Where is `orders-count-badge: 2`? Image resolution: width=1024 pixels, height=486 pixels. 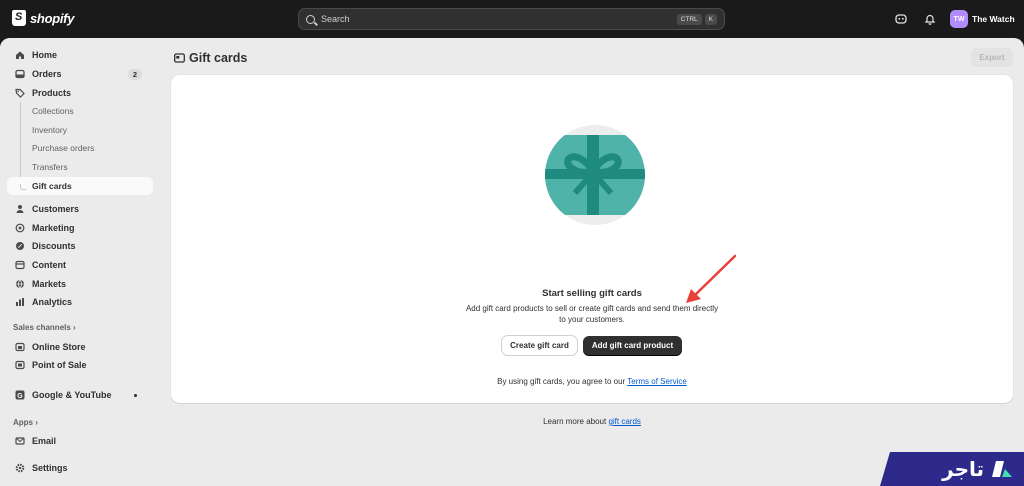 orders-count-badge: 2 is located at coordinates (134, 74).